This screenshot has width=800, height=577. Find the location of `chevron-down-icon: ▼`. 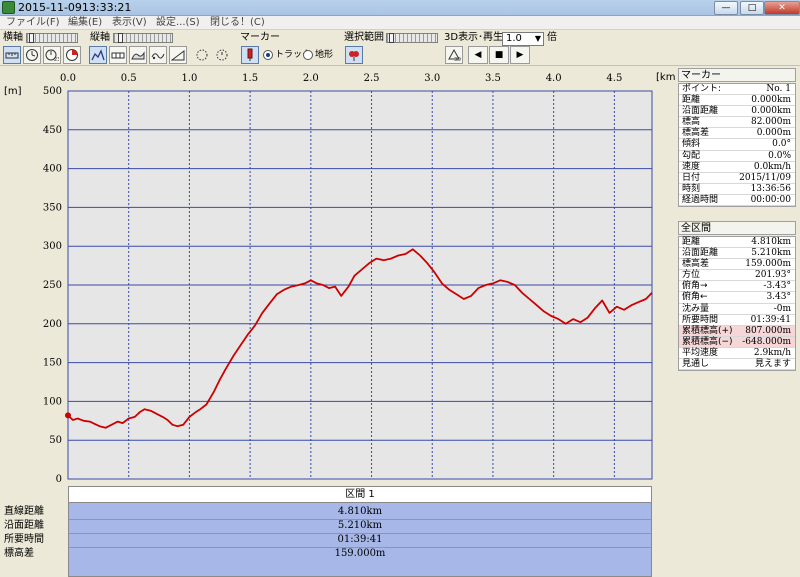

chevron-down-icon: ▼ is located at coordinates (538, 39).